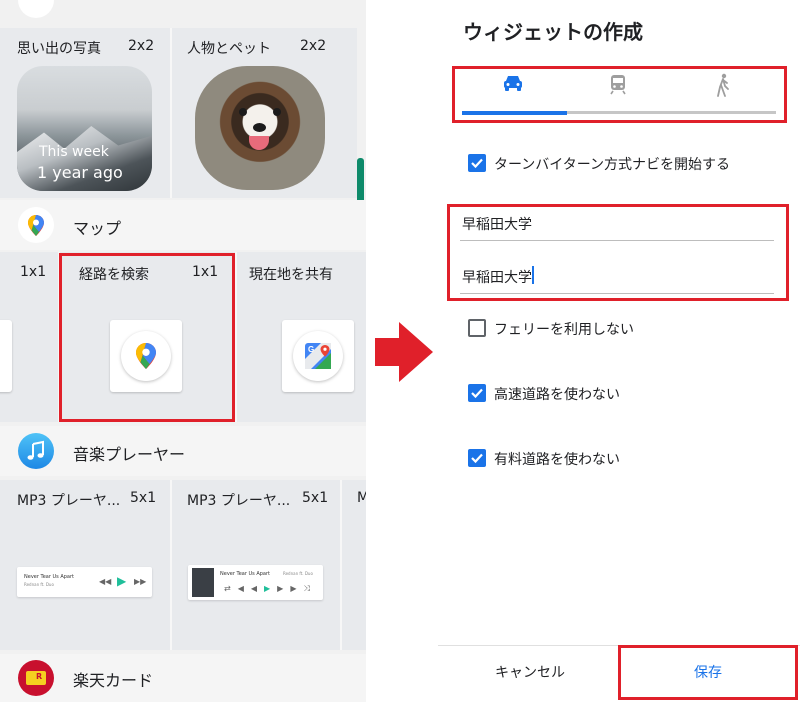 Image resolution: width=800 pixels, height=702 pixels. What do you see at coordinates (557, 460) in the screenshot?
I see `checkbox-label: 有料道路を使わない` at bounding box center [557, 460].